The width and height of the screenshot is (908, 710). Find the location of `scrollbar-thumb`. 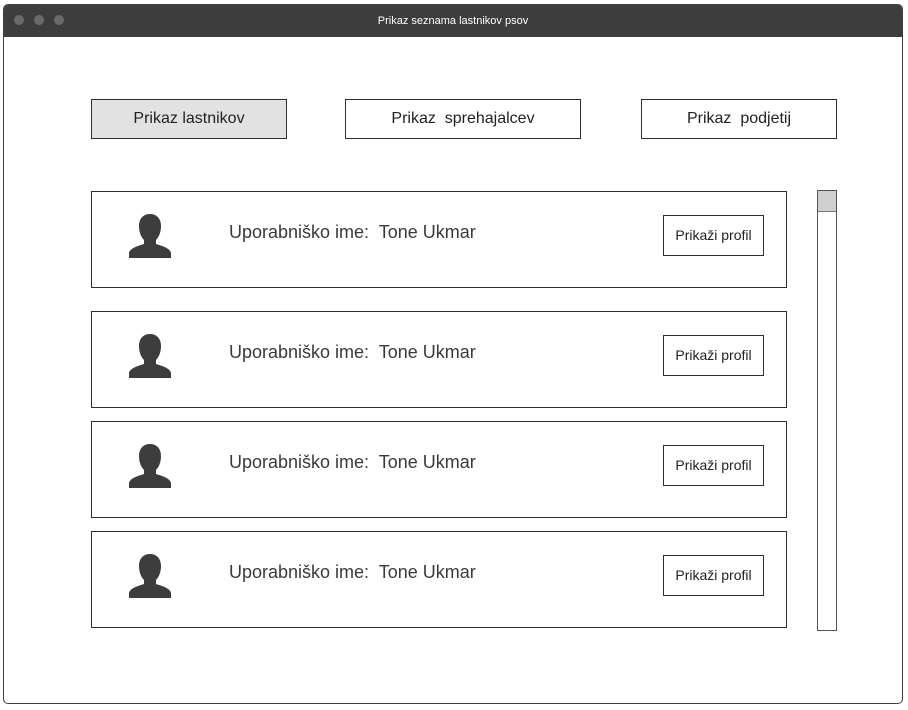

scrollbar-thumb is located at coordinates (827, 201).